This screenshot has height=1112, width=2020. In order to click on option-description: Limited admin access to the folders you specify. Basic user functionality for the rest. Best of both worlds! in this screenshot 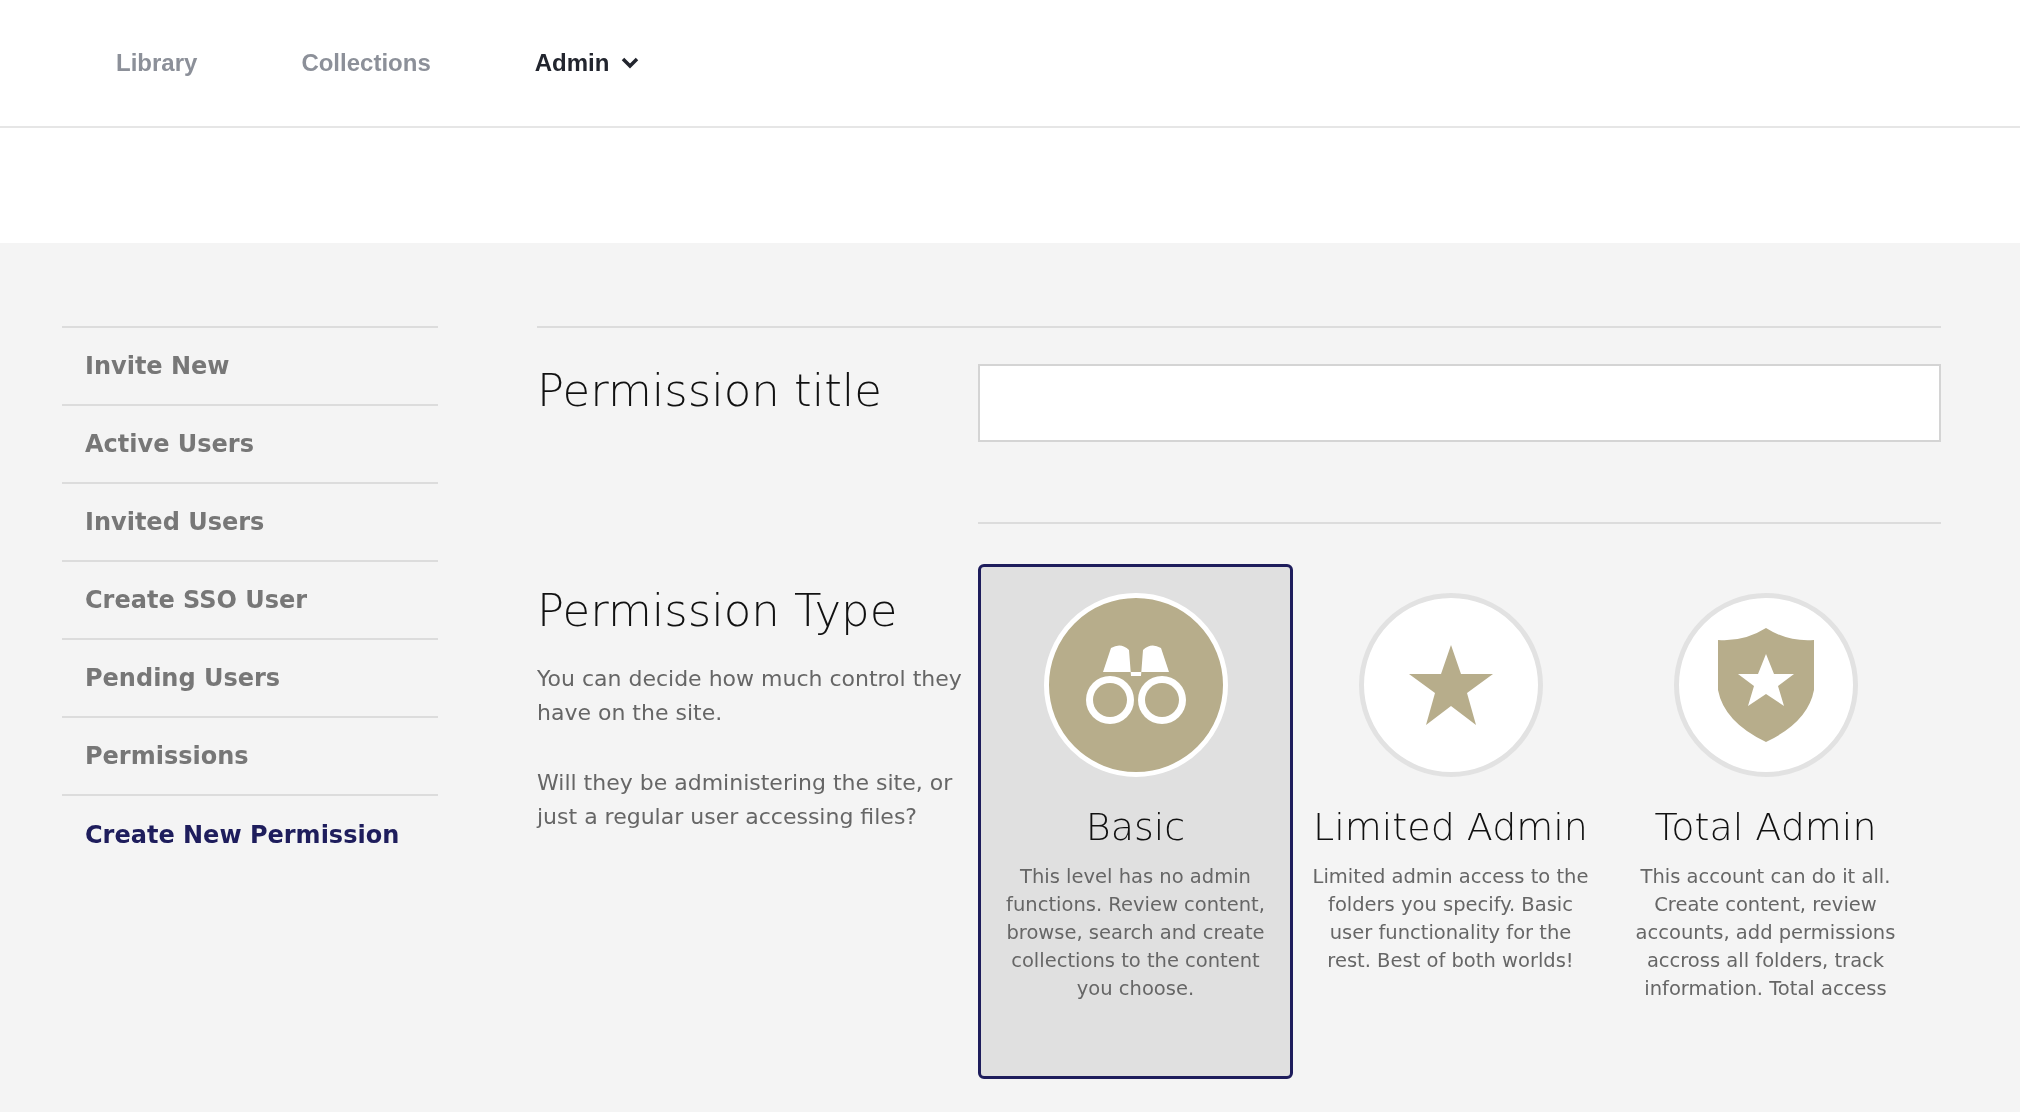, I will do `click(1450, 919)`.